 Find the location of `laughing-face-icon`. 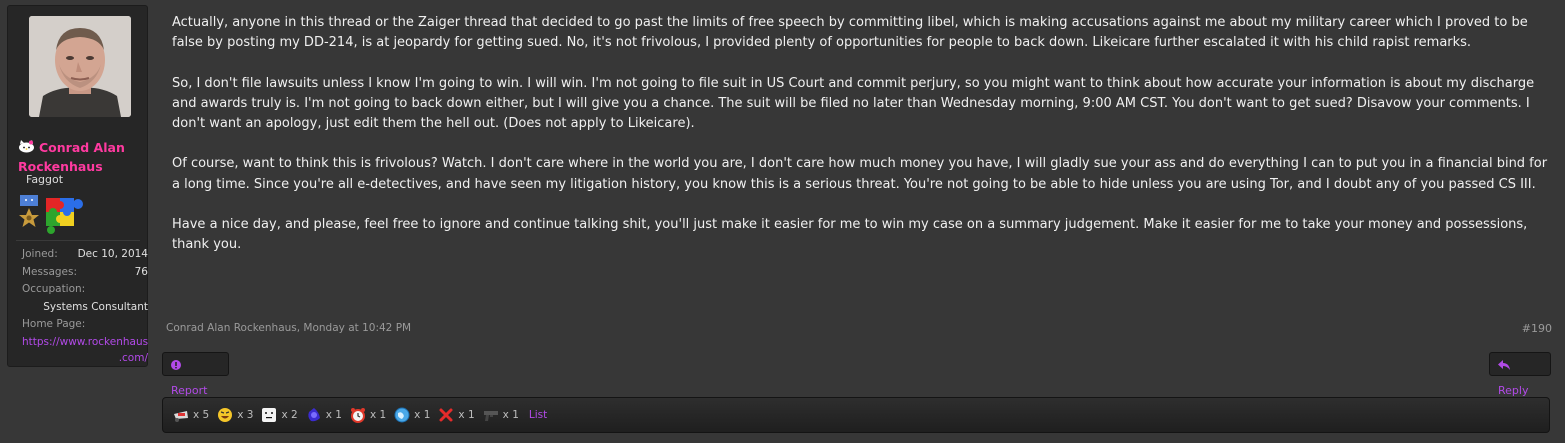

laughing-face-icon is located at coordinates (225, 415).